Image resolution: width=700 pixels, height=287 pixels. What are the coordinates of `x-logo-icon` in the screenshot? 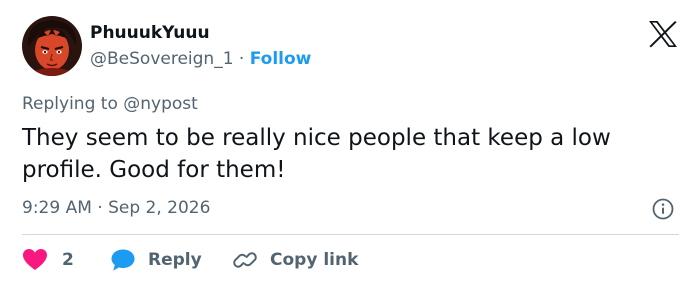 It's located at (663, 34).